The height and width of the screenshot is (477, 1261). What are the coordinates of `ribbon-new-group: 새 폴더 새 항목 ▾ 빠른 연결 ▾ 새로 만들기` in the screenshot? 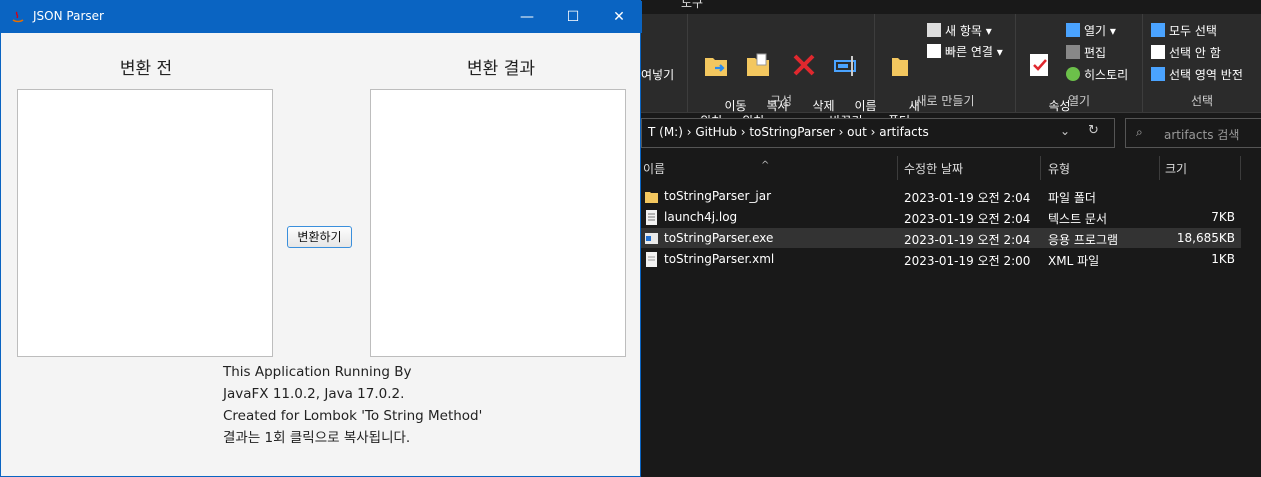 It's located at (945, 71).